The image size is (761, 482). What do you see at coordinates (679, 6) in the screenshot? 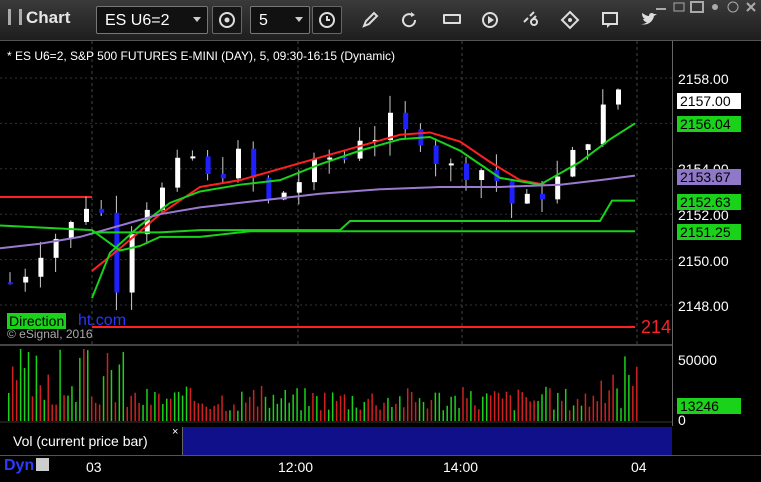
I see `restore-icon` at bounding box center [679, 6].